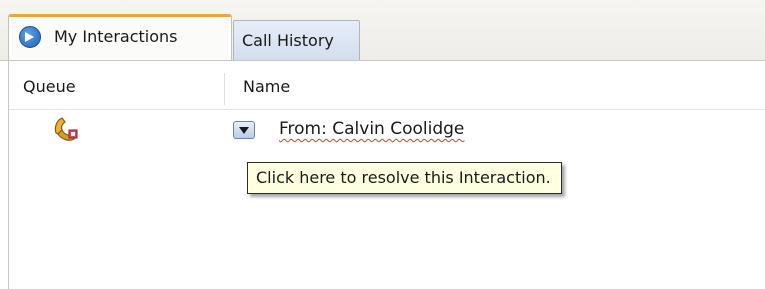 Image resolution: width=765 pixels, height=289 pixels. I want to click on arrow-right-circle-icon, so click(30, 37).